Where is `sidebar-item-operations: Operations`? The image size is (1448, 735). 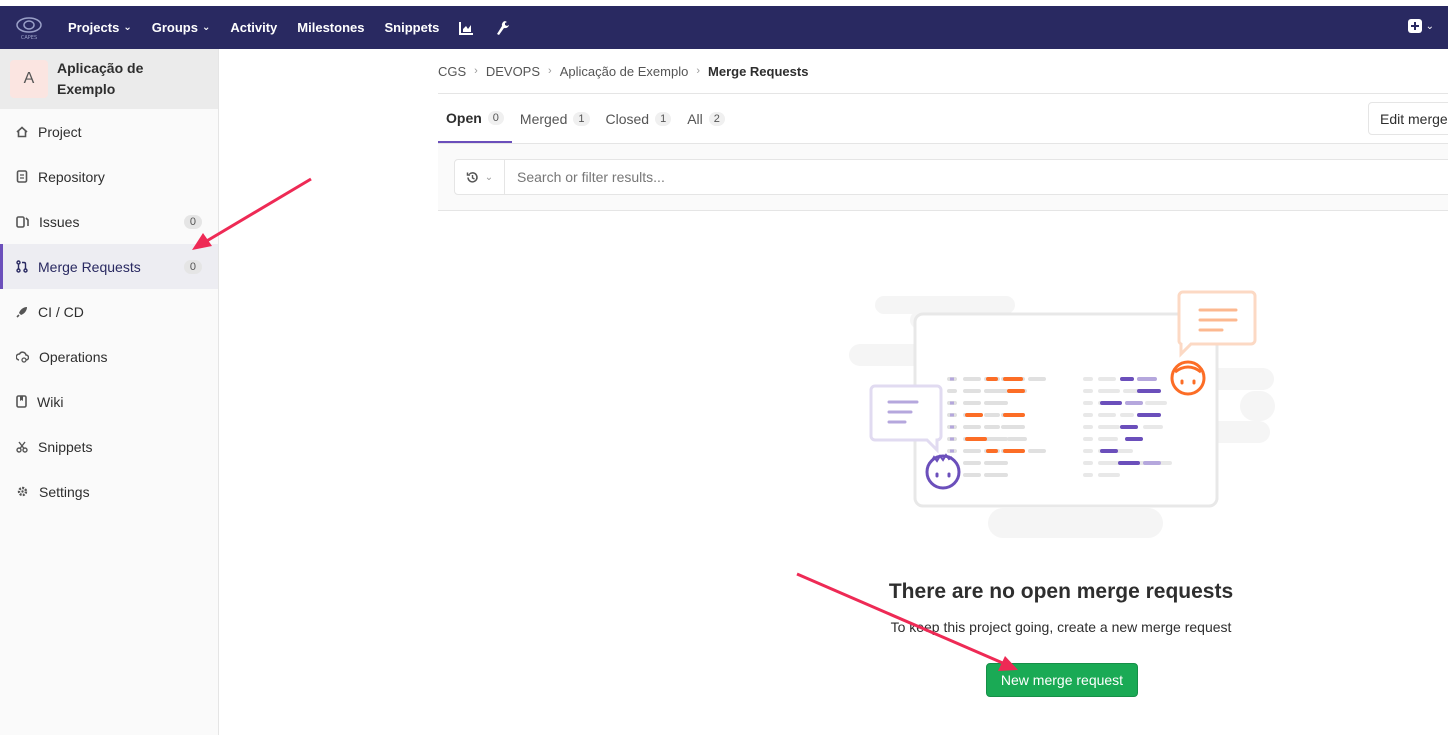 sidebar-item-operations: Operations is located at coordinates (109, 356).